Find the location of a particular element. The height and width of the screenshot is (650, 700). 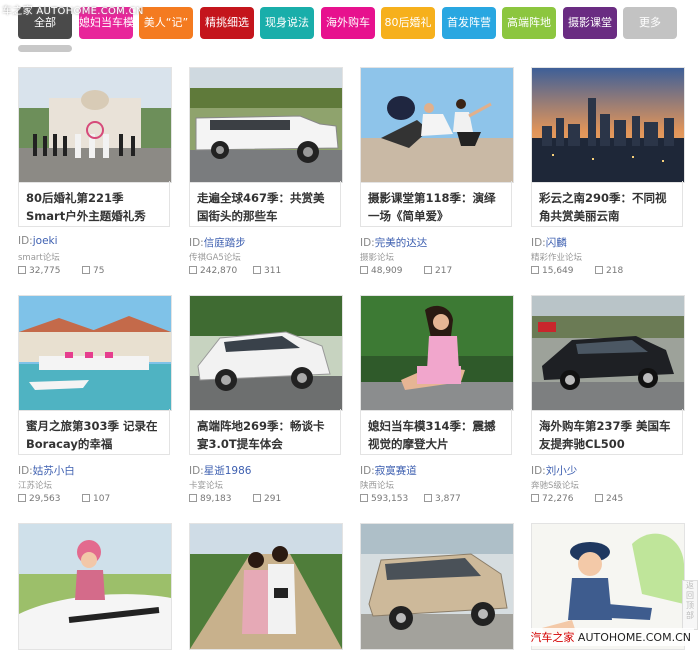

comment-count: 291 is located at coordinates (273, 499).